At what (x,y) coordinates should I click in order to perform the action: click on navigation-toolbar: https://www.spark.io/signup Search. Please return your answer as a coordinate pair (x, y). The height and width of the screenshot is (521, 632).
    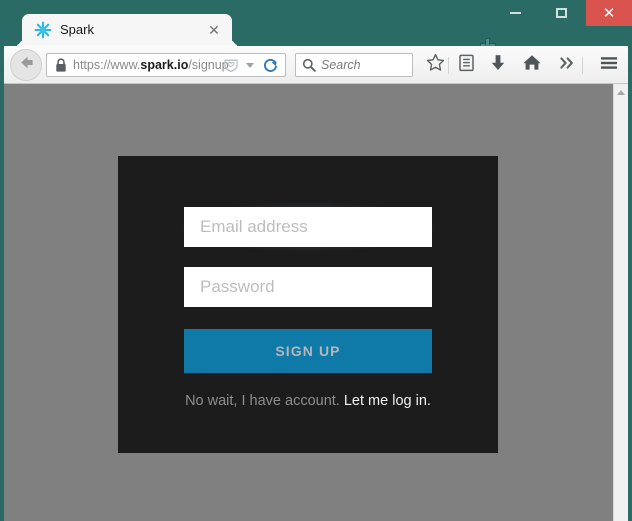
    Looking at the image, I should click on (316, 65).